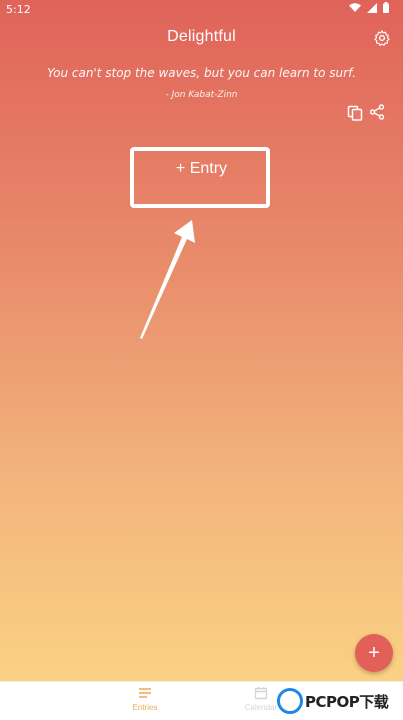 The width and height of the screenshot is (403, 720). I want to click on plus-icon: +, so click(374, 652).